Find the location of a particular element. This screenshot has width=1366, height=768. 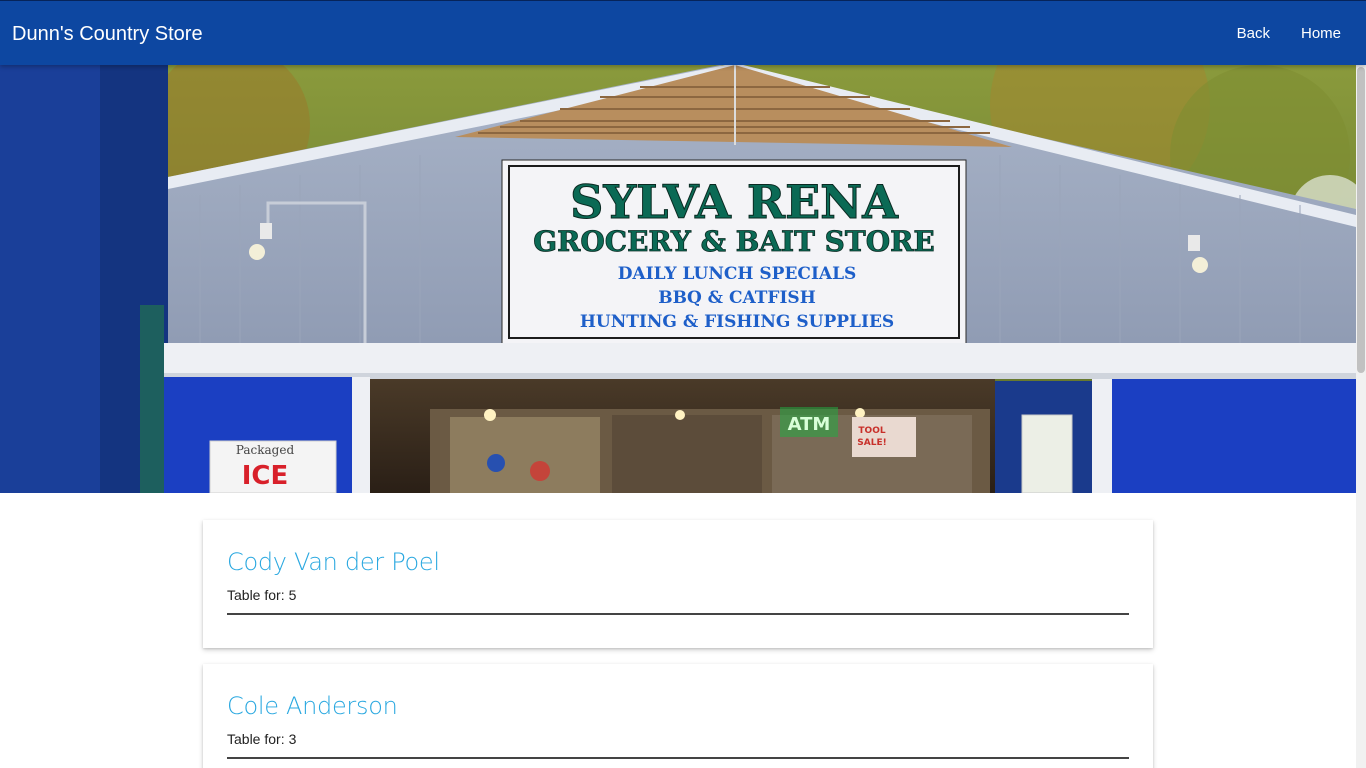

table-size-value: 3 is located at coordinates (292, 739).